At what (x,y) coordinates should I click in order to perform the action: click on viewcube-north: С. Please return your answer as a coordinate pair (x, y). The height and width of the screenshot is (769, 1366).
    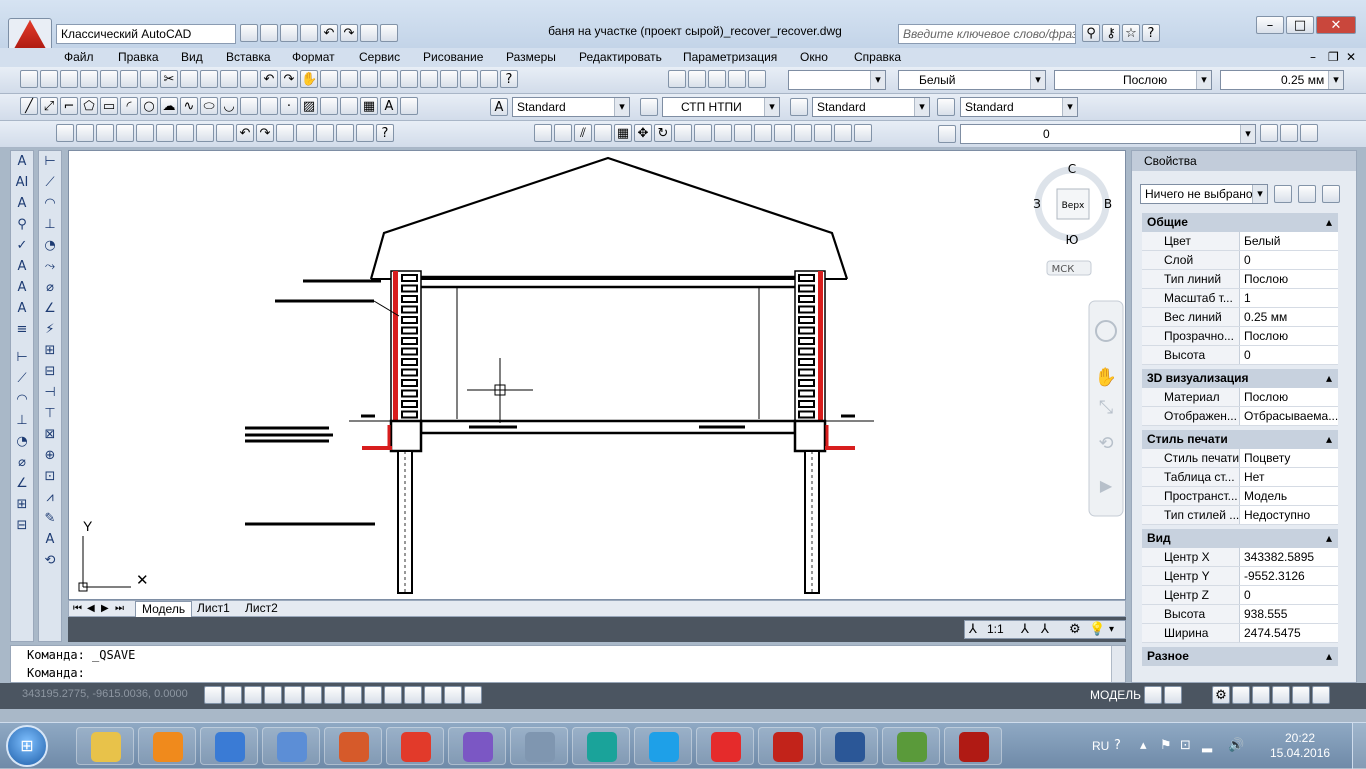
    Looking at the image, I should click on (1072, 169).